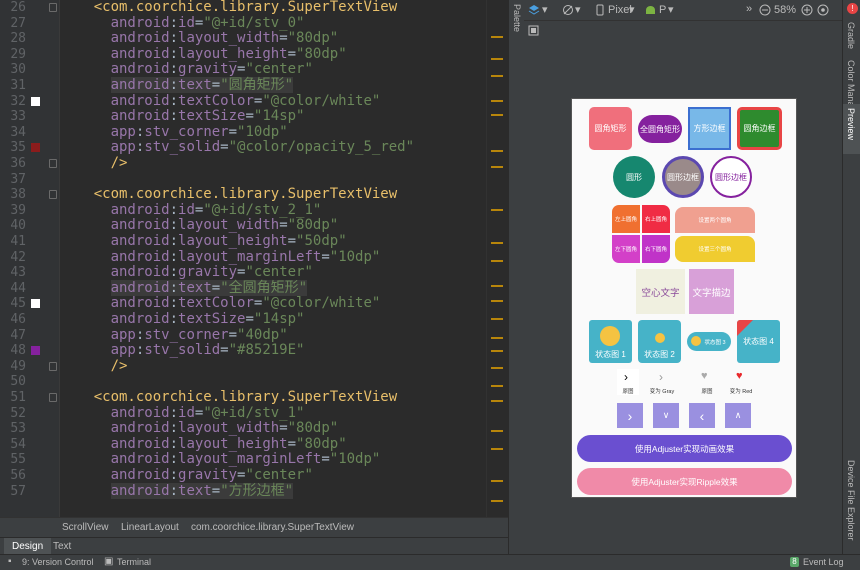 Image resolution: width=860 pixels, height=570 pixels. I want to click on version-control-tab: 9: Version Control, so click(58, 562).